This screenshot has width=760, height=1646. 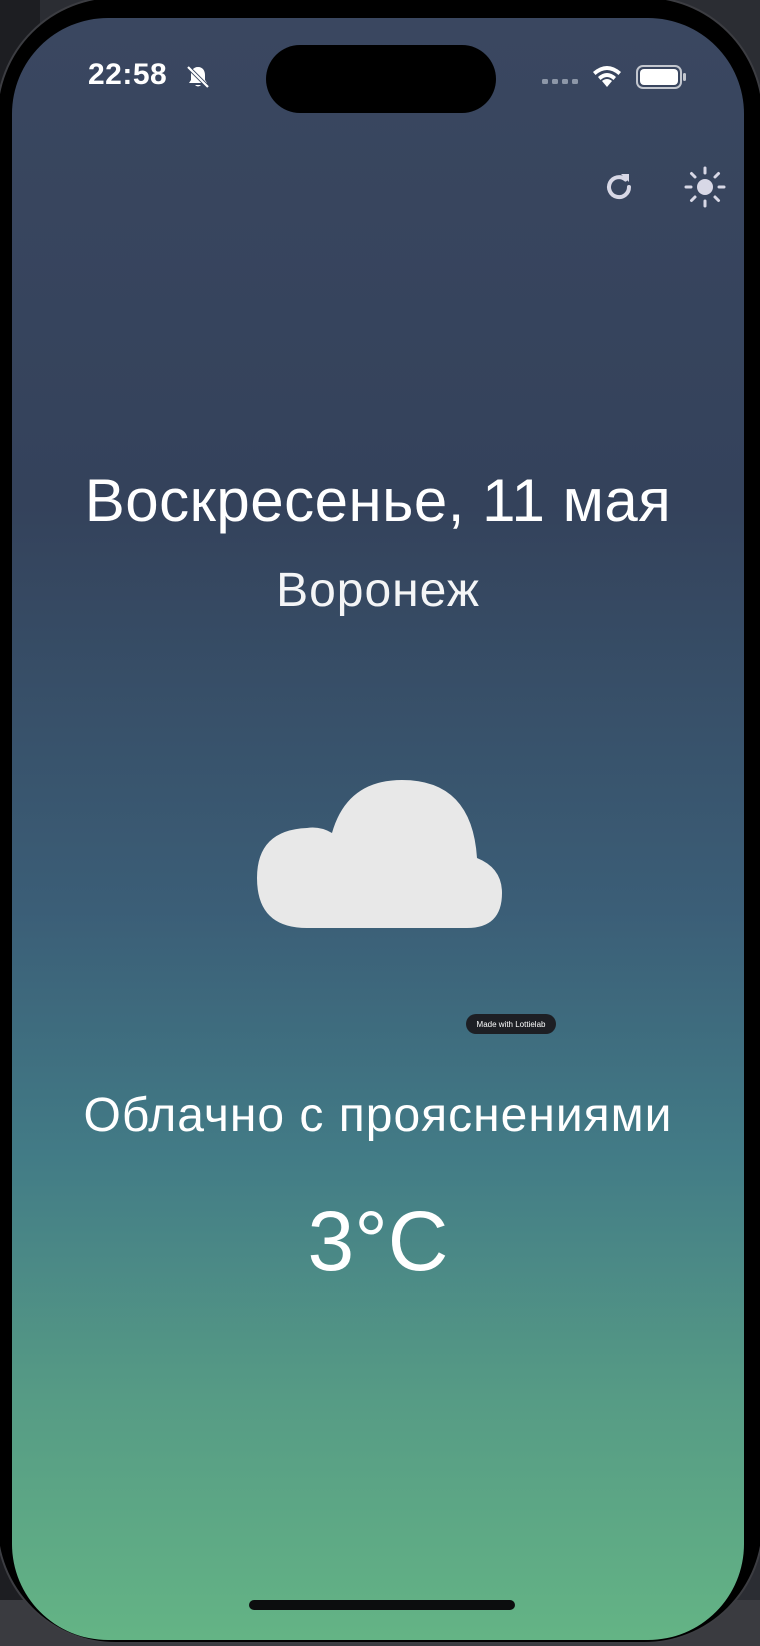 I want to click on temperature-label: 3°C, so click(x=378, y=1241).